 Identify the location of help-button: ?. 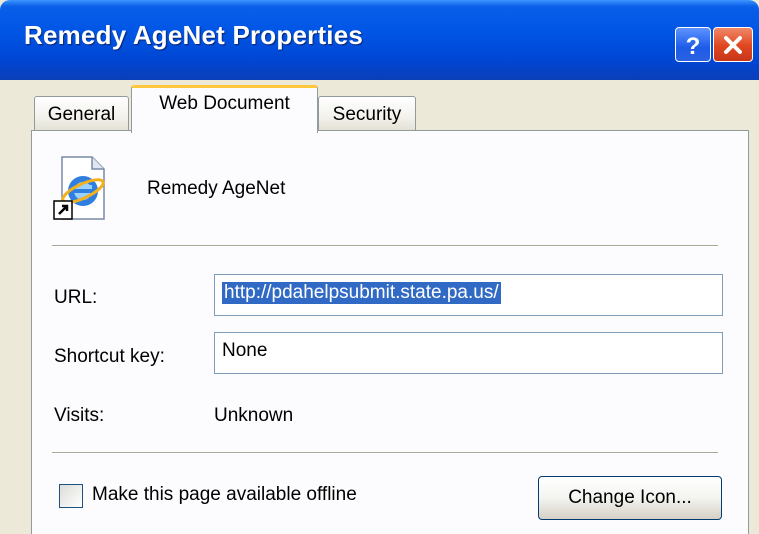
(693, 44).